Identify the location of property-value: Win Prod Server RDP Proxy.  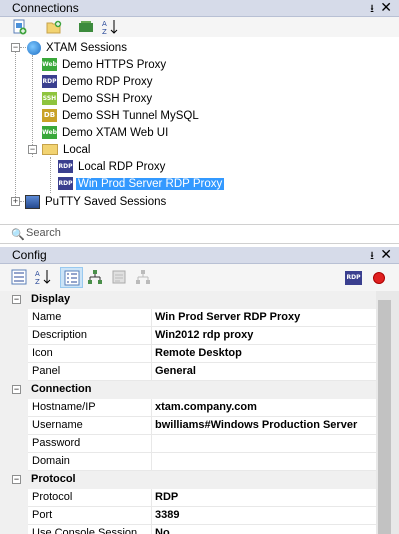
(264, 318).